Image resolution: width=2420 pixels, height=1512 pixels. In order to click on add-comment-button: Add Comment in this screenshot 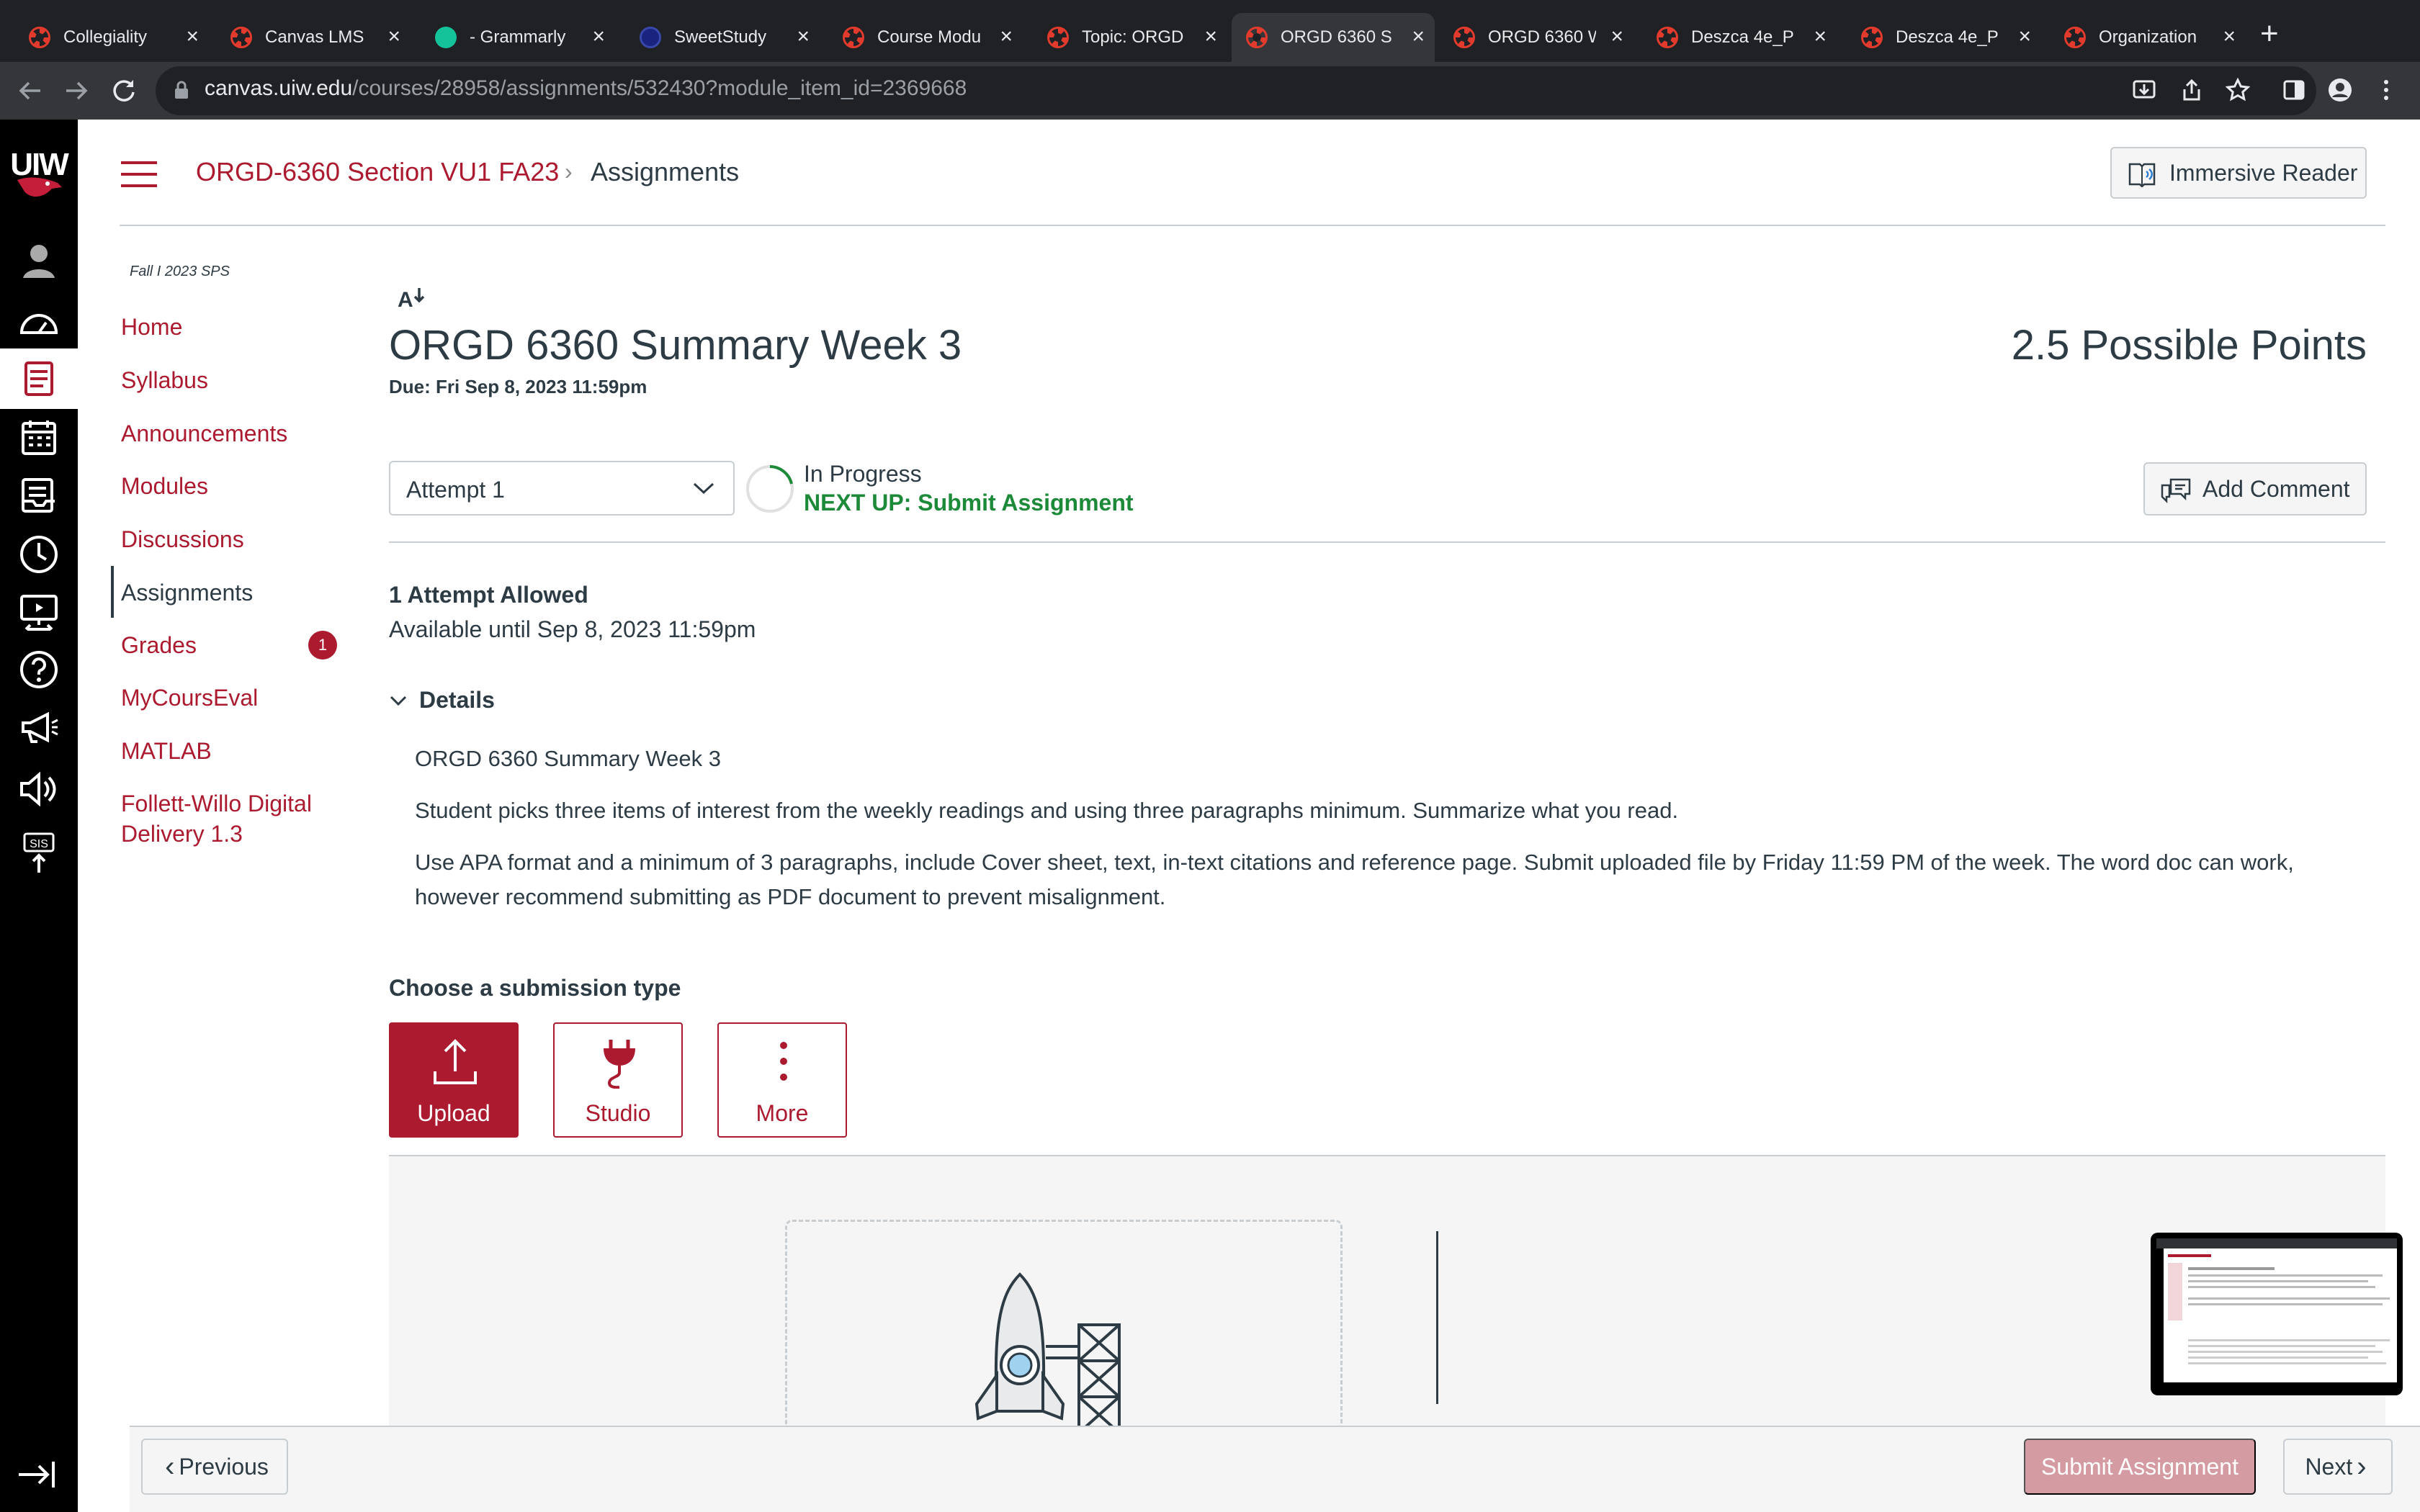, I will do `click(2255, 489)`.